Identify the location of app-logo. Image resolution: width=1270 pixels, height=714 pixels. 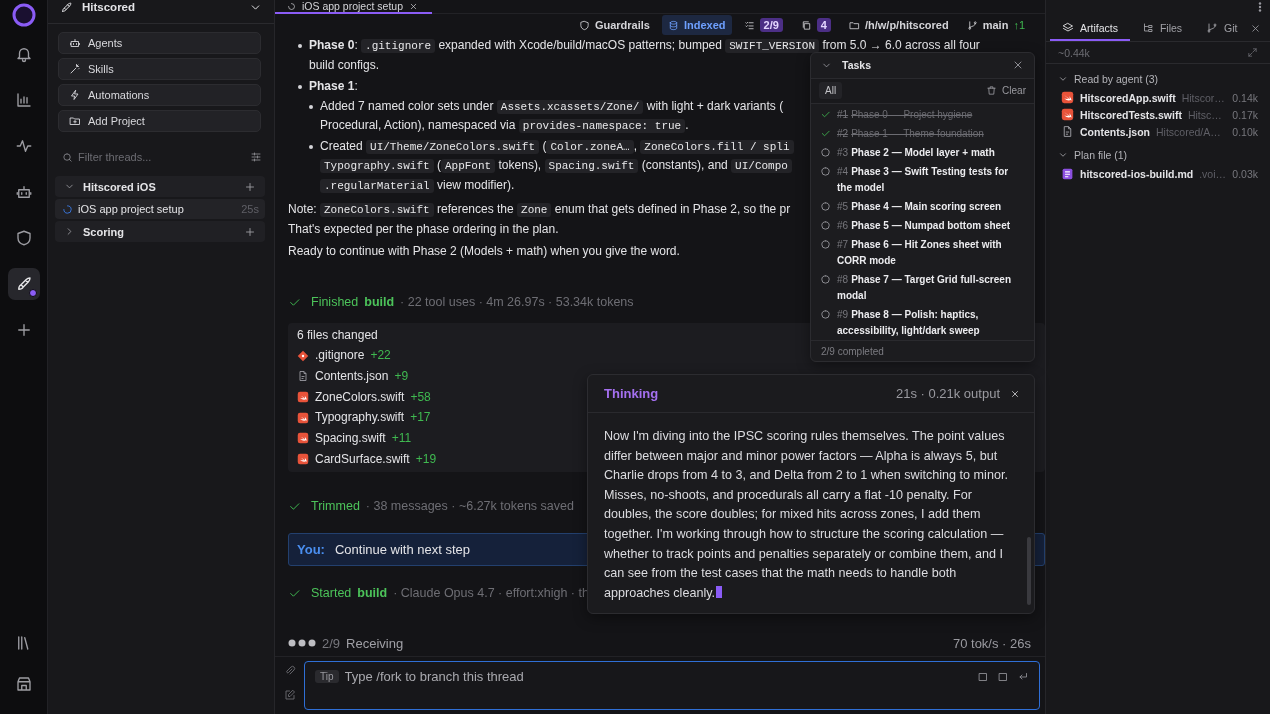
(23, 15).